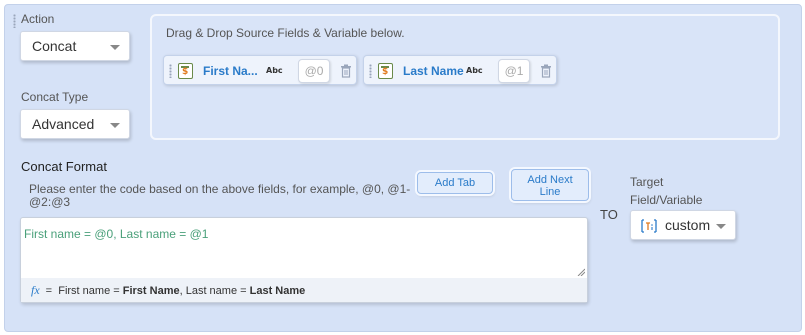  Describe the element at coordinates (63, 124) in the screenshot. I see `concat-type-select-value: Advanced` at that location.